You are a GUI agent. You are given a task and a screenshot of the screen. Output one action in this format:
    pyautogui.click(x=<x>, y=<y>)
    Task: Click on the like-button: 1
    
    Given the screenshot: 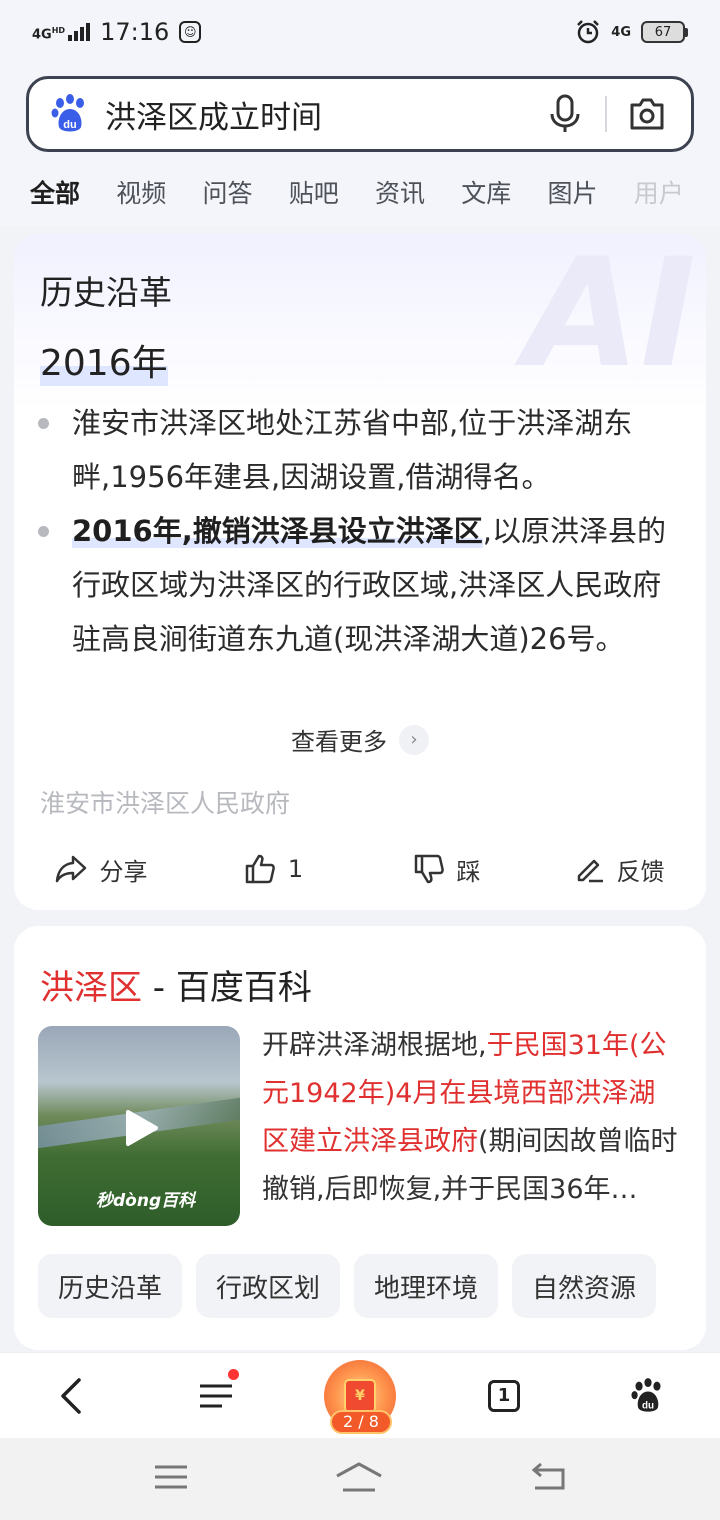 What is the action you would take?
    pyautogui.click(x=273, y=869)
    